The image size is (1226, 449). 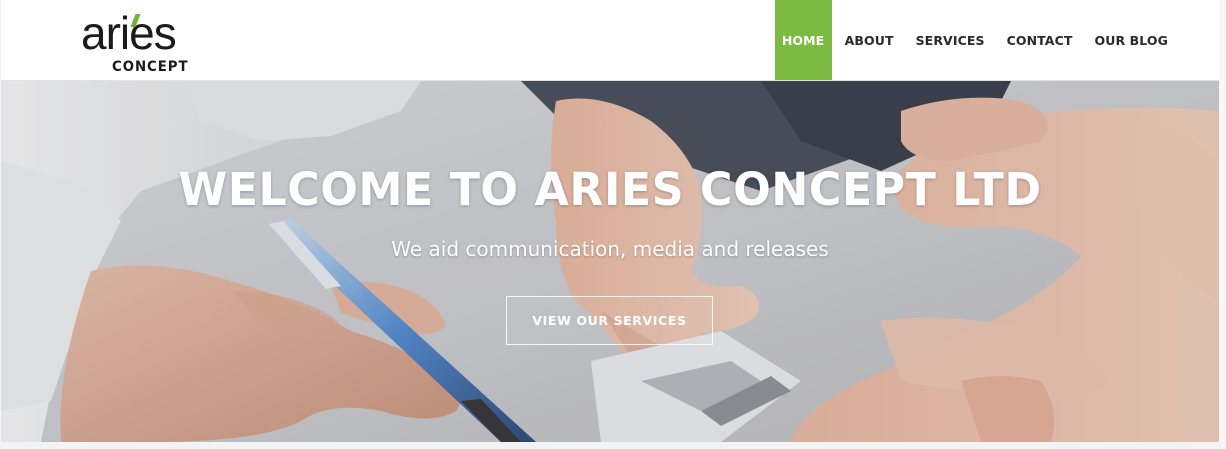 What do you see at coordinates (129, 33) in the screenshot?
I see `logo-wordmark: aries` at bounding box center [129, 33].